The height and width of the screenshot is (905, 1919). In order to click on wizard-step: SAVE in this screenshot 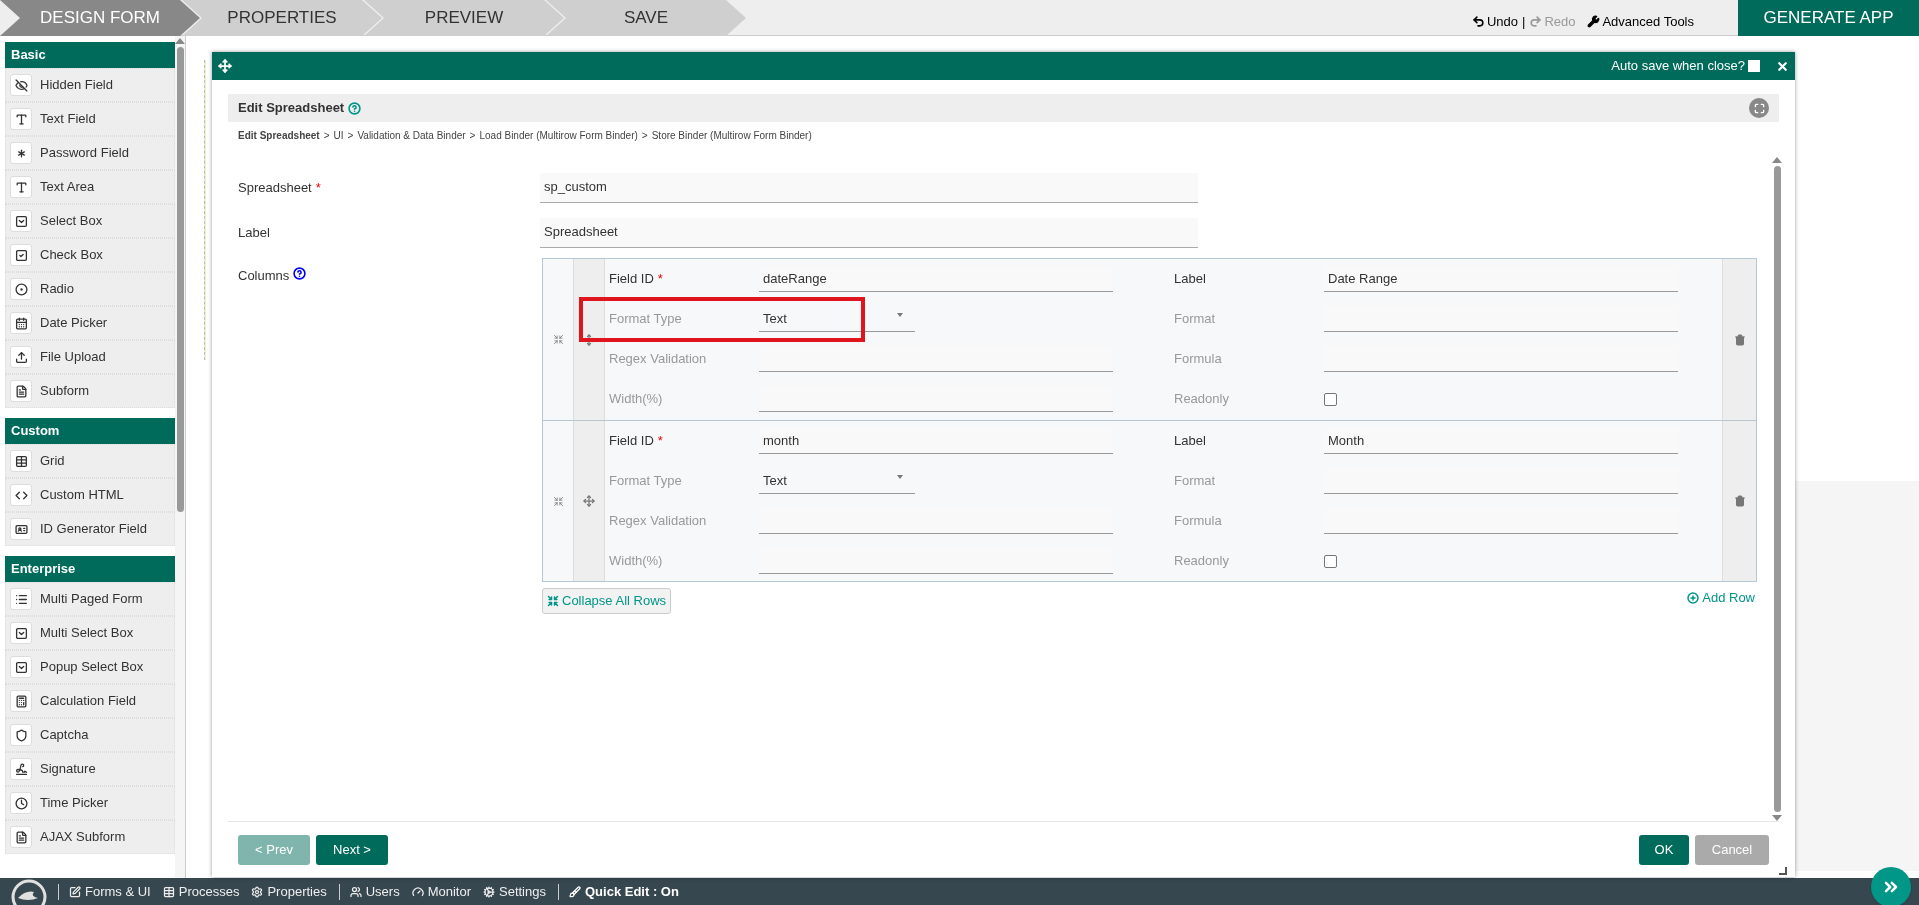, I will do `click(646, 18)`.